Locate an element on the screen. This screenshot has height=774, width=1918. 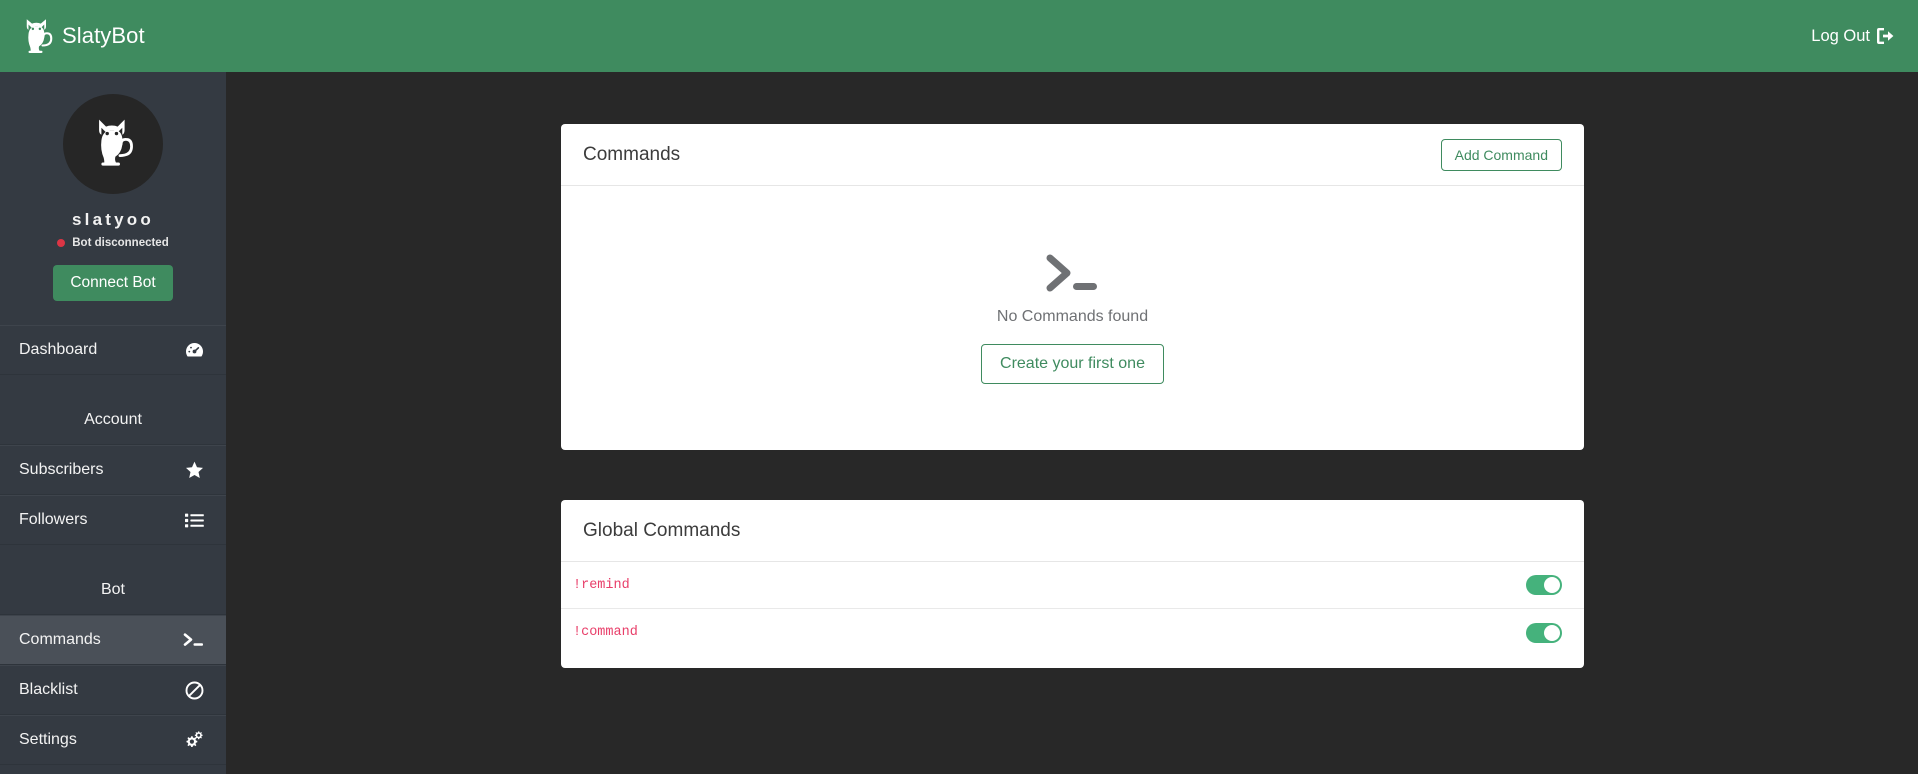
sidebar-item-label: Blacklist is located at coordinates (48, 689).